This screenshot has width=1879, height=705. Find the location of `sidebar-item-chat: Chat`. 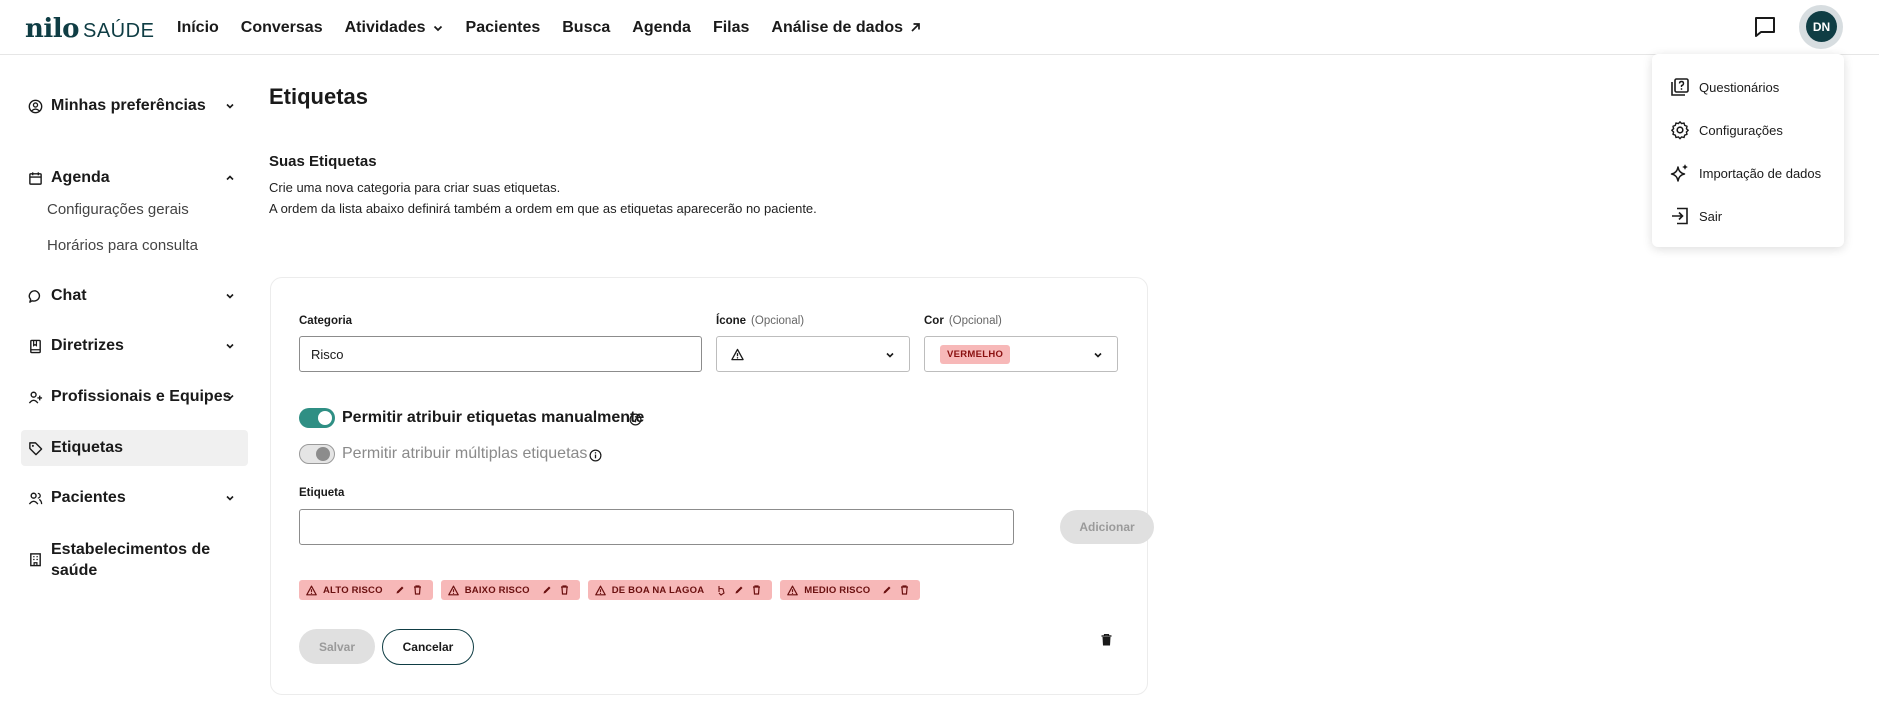

sidebar-item-chat: Chat is located at coordinates (134, 296).